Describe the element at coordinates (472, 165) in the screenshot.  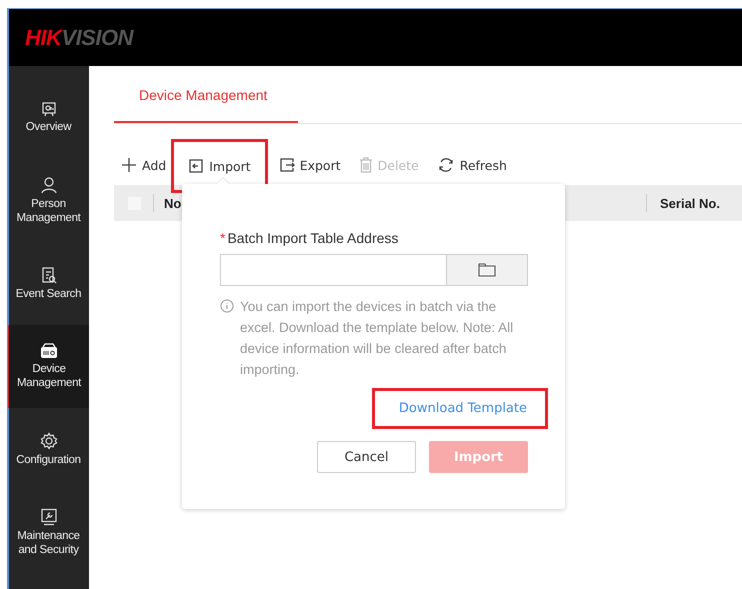
I see `toolbar-button: Refresh` at that location.